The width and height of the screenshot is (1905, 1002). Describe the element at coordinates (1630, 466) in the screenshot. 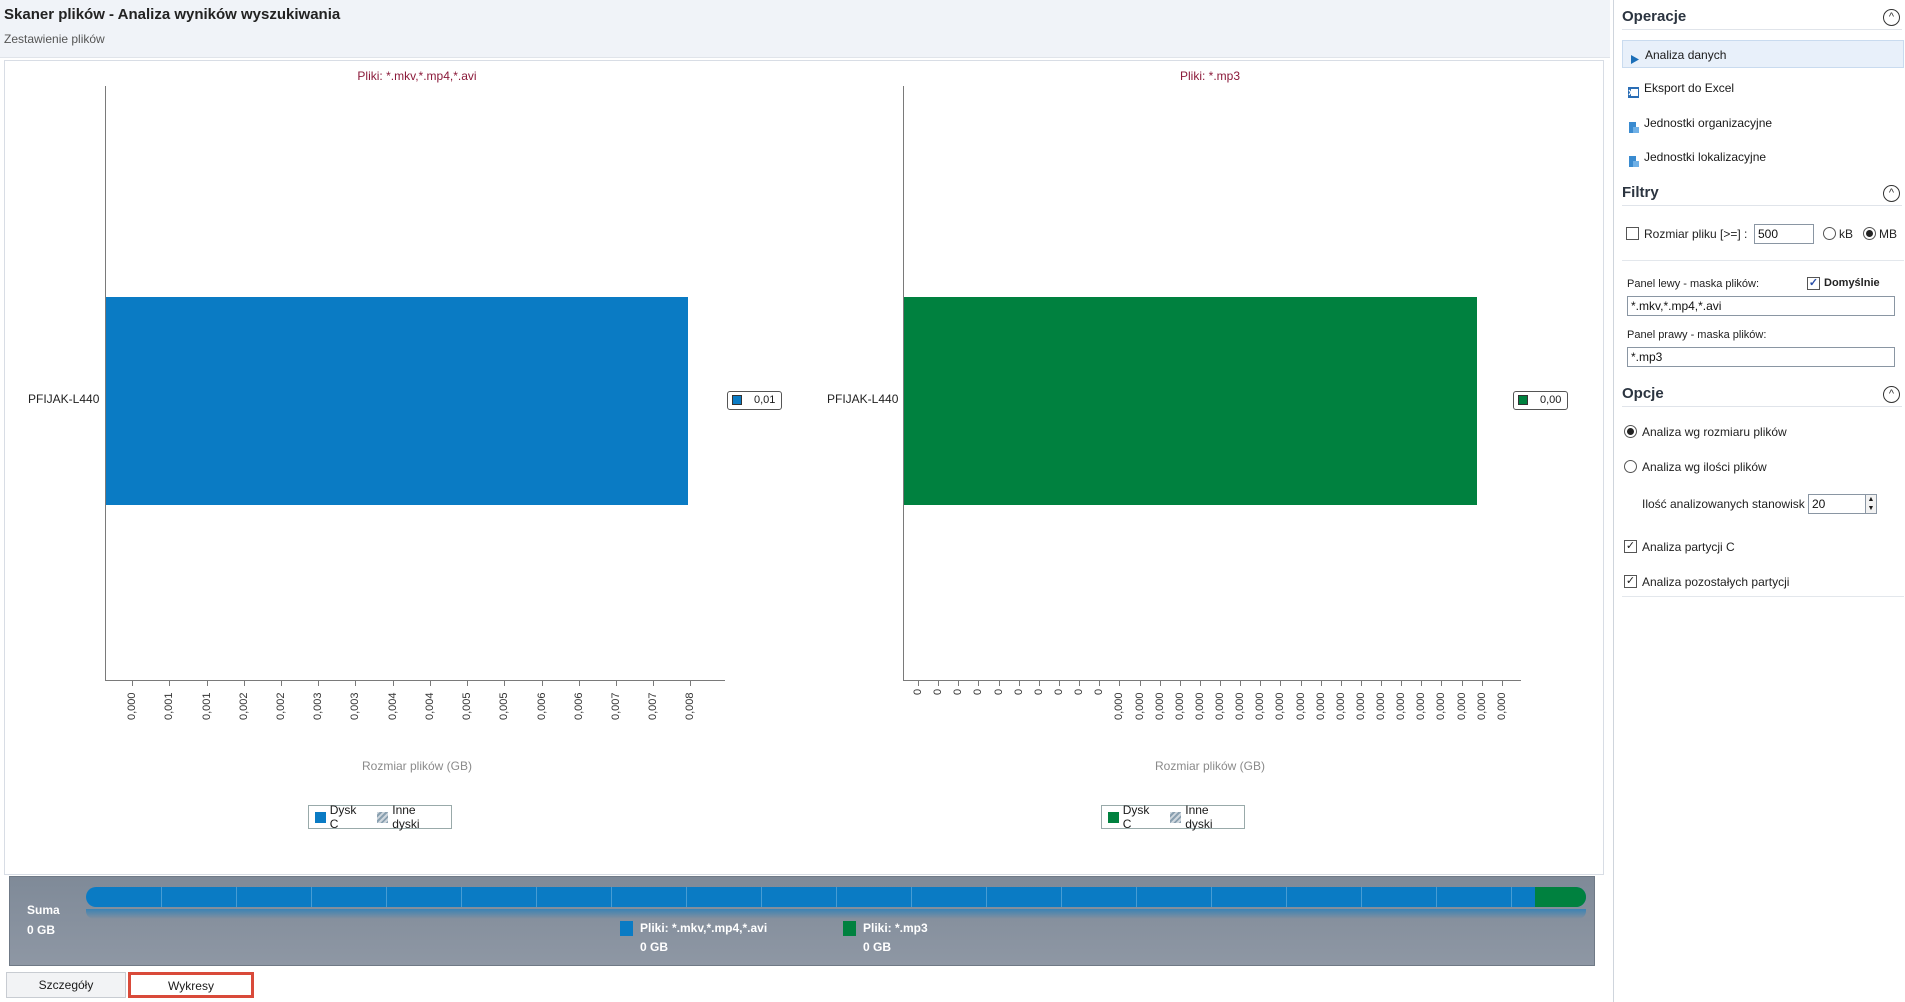

I see `analysis-by-count-radio` at that location.